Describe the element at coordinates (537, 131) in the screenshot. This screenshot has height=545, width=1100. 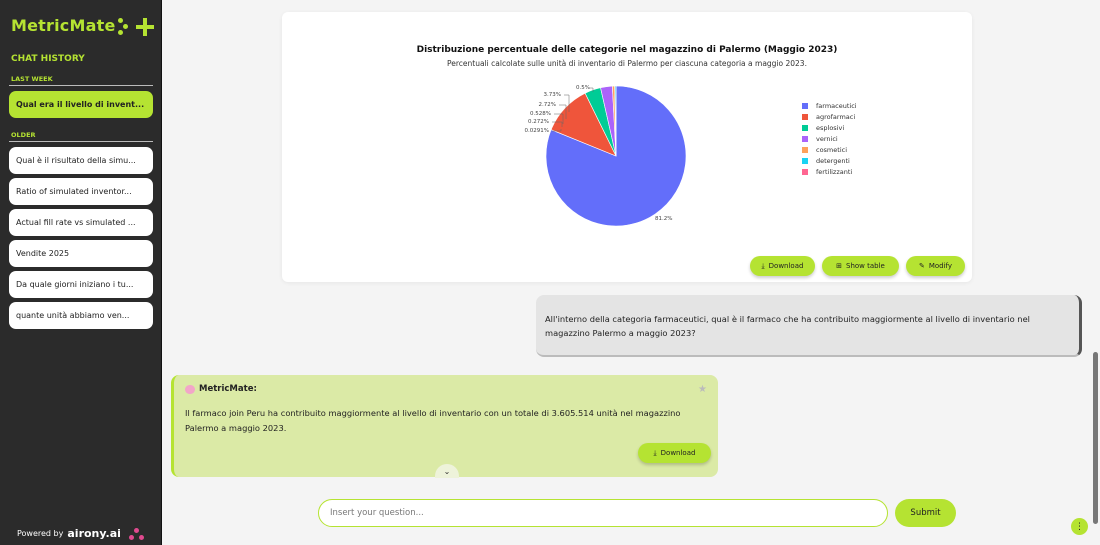
I see `slice-label-fertilizzanti: 0.0291%` at that location.